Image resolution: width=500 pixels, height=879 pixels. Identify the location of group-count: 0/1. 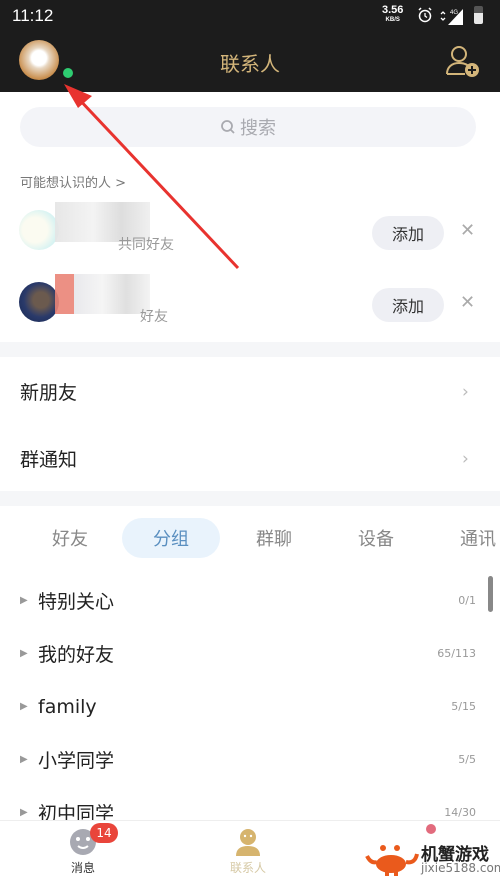
(467, 600).